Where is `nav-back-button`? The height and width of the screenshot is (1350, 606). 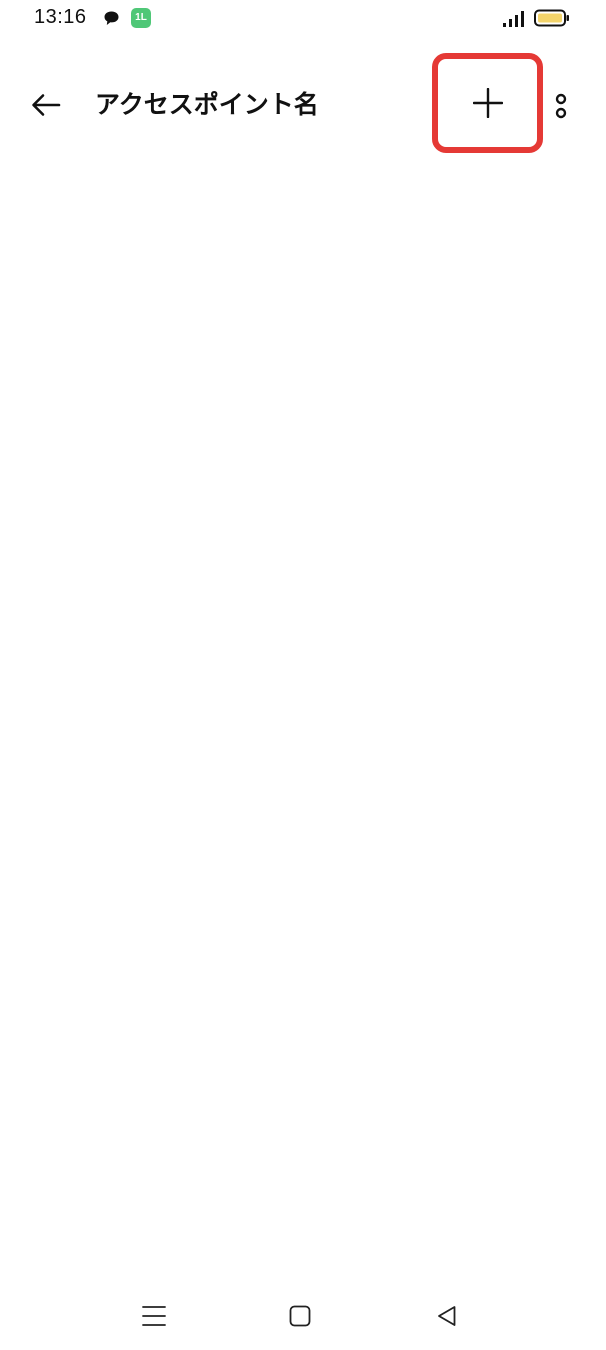
nav-back-button is located at coordinates (447, 1316).